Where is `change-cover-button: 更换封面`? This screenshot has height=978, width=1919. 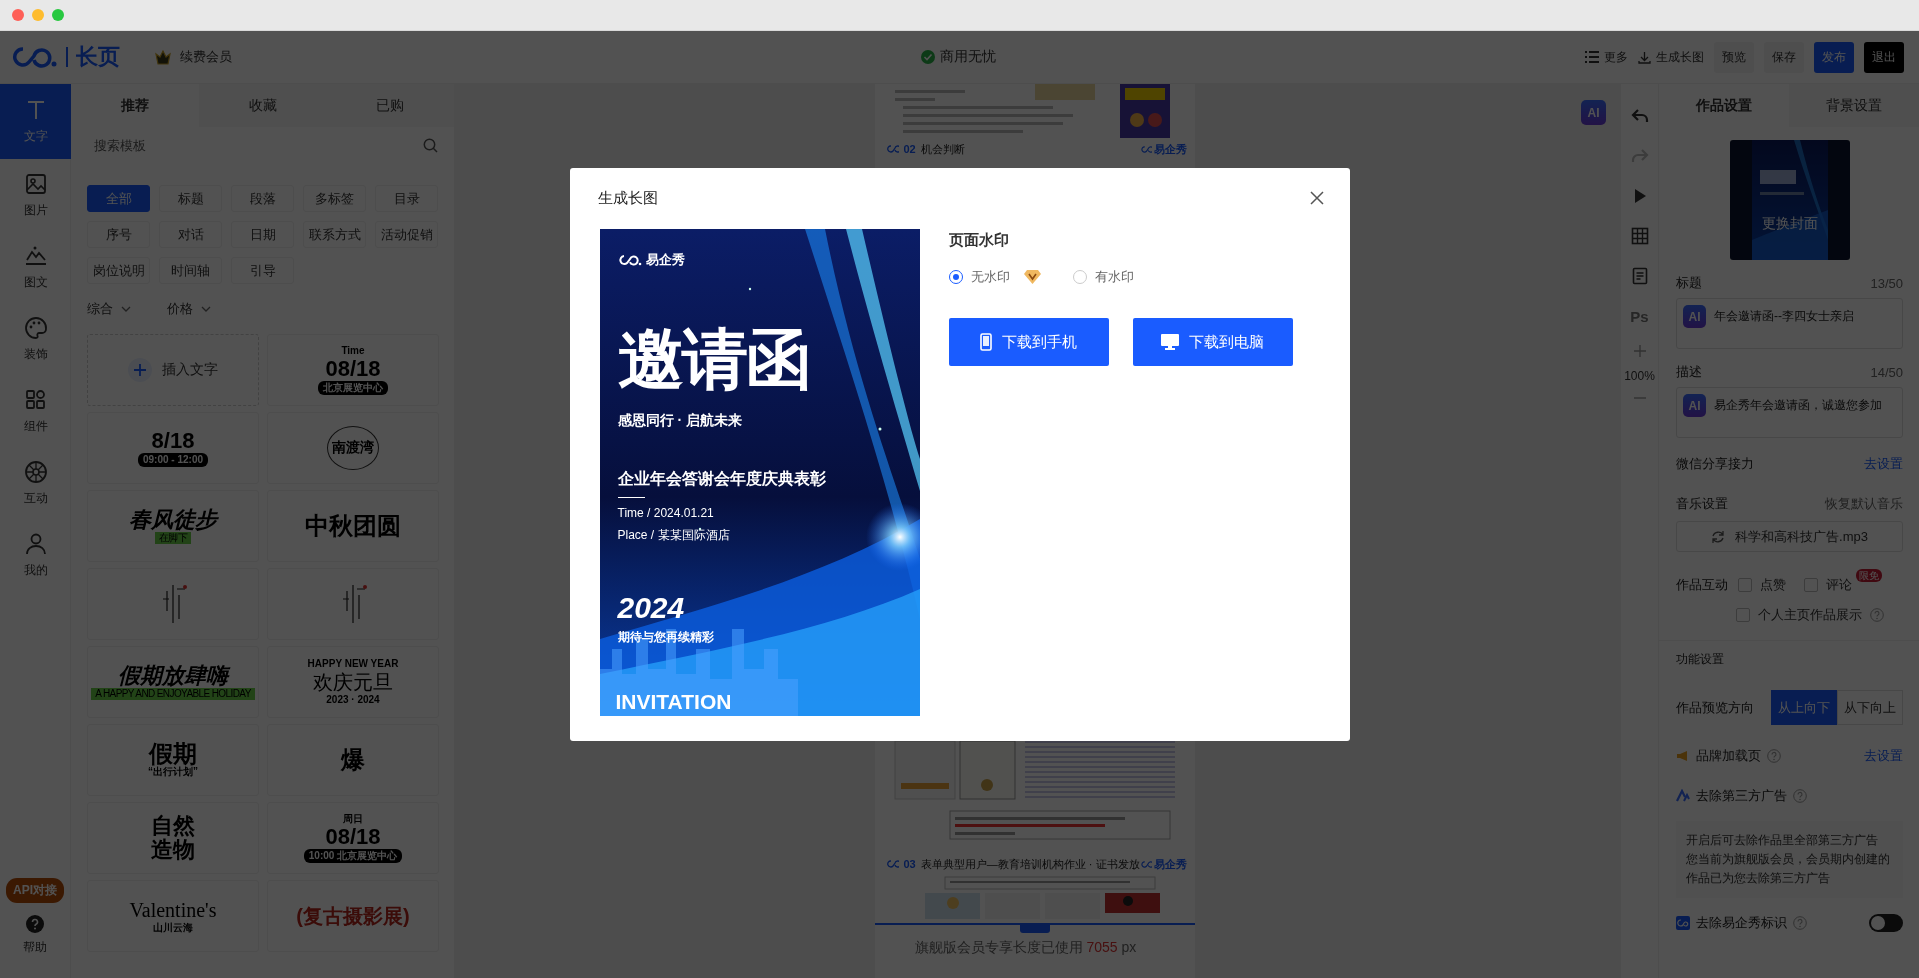 change-cover-button: 更换封面 is located at coordinates (1789, 224).